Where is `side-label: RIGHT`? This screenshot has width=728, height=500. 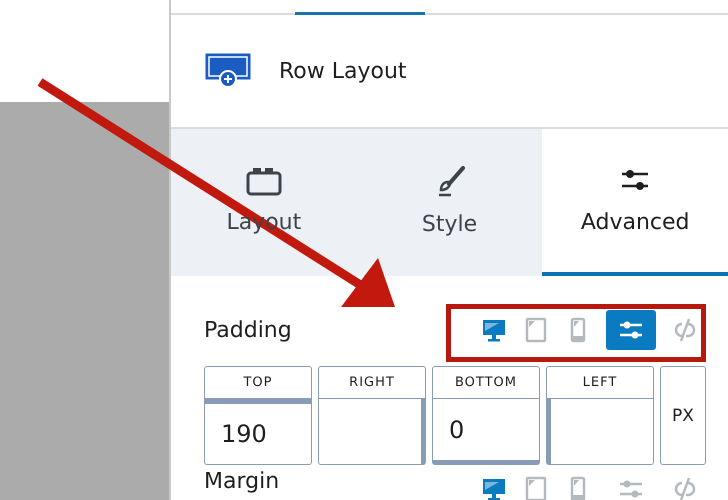
side-label: RIGHT is located at coordinates (372, 382).